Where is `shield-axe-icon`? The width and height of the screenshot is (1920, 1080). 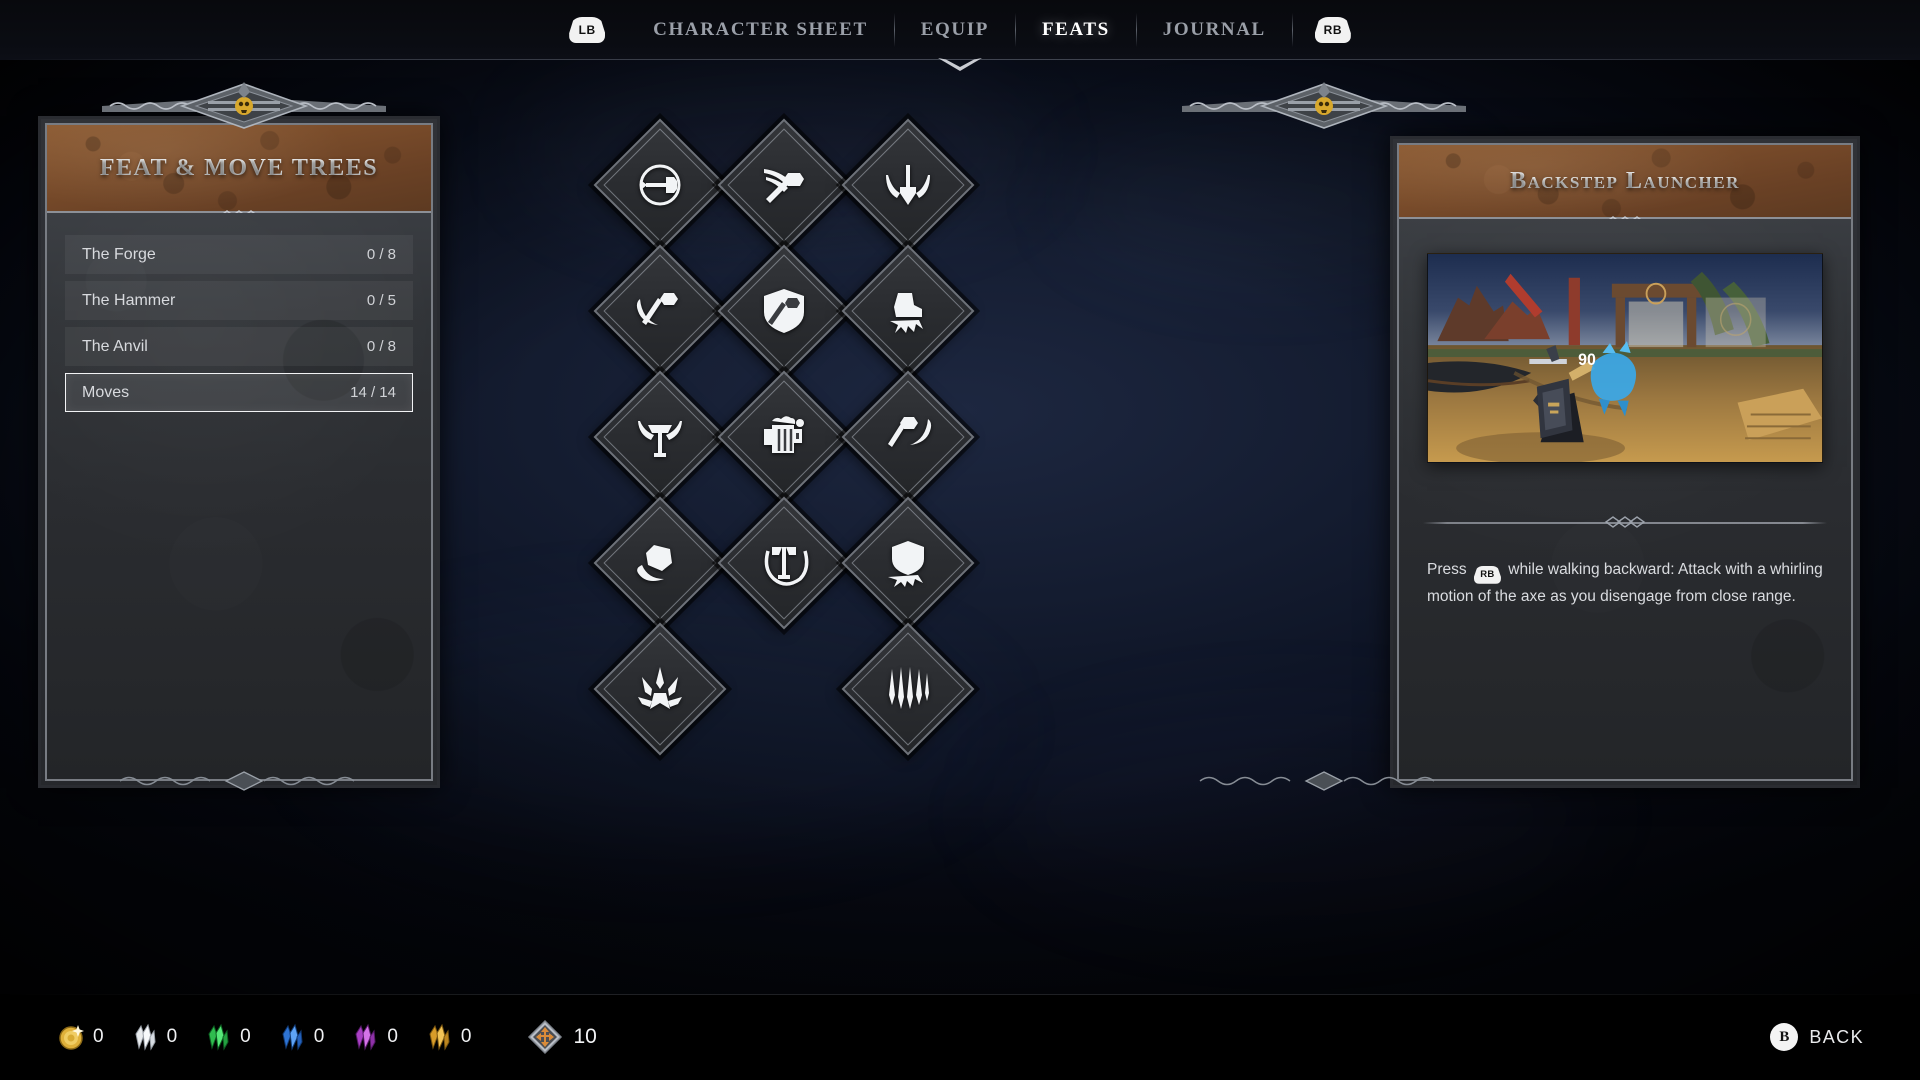
shield-axe-icon is located at coordinates (784, 311).